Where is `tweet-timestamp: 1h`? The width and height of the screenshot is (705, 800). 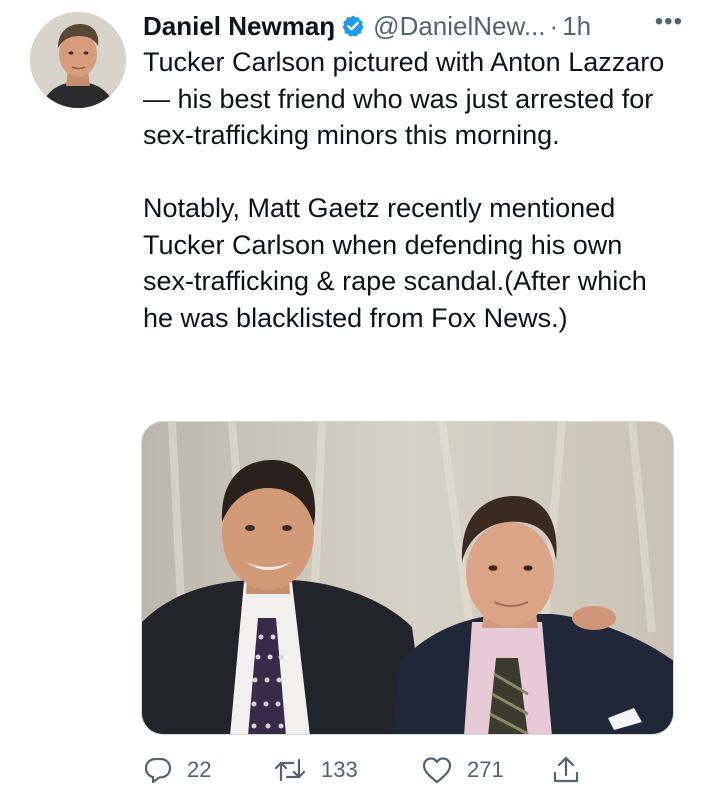
tweet-timestamp: 1h is located at coordinates (576, 26).